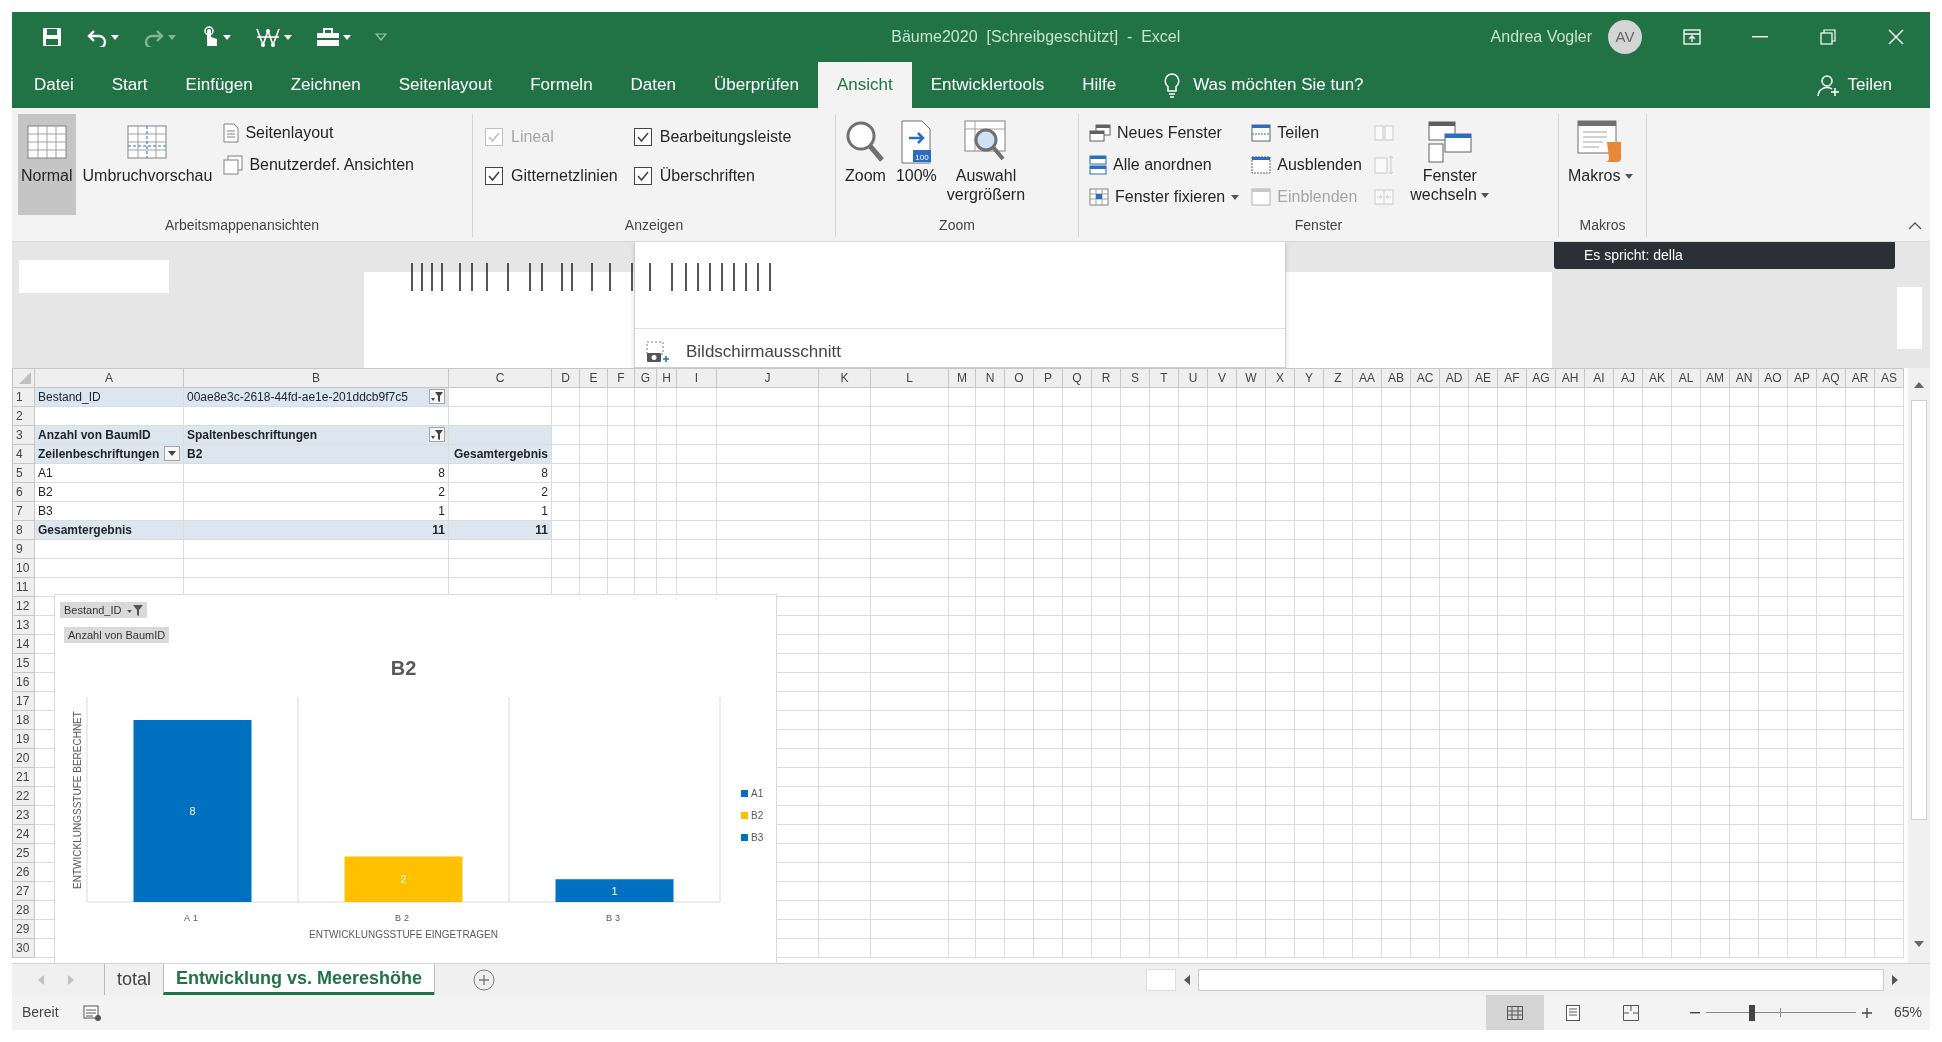 This screenshot has height=1042, width=1942. Describe the element at coordinates (1628, 378) in the screenshot. I see `column-header: AJ` at that location.